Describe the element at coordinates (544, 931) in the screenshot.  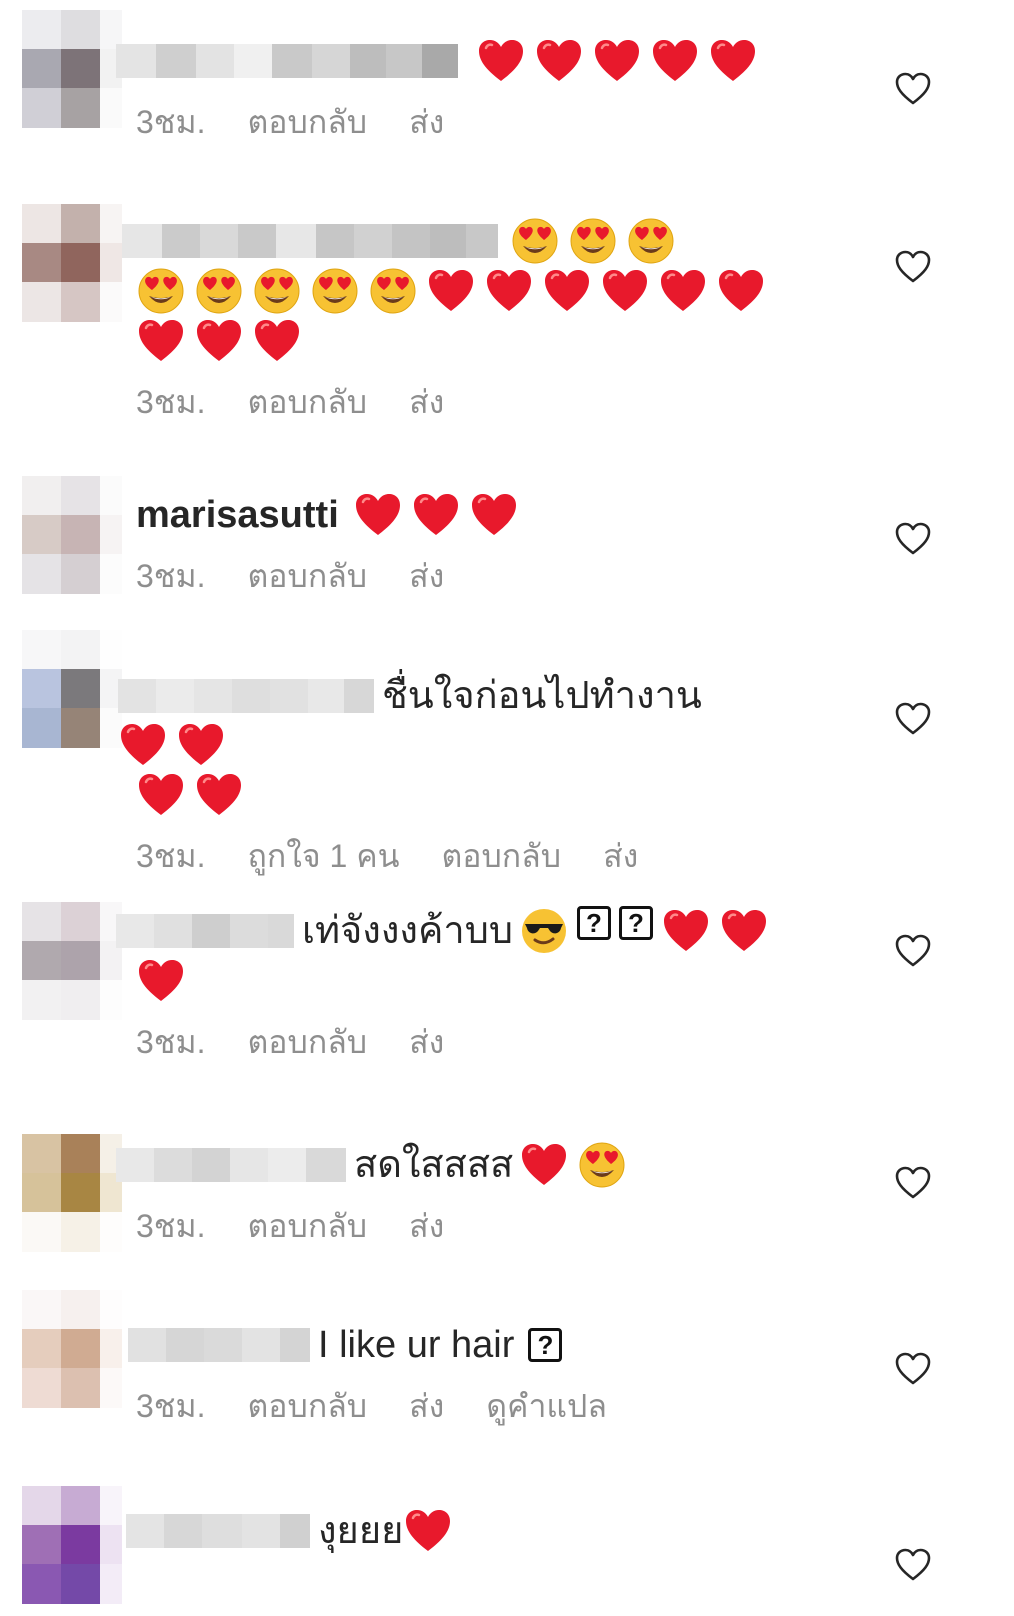
I see `sunglasses-face-icon` at that location.